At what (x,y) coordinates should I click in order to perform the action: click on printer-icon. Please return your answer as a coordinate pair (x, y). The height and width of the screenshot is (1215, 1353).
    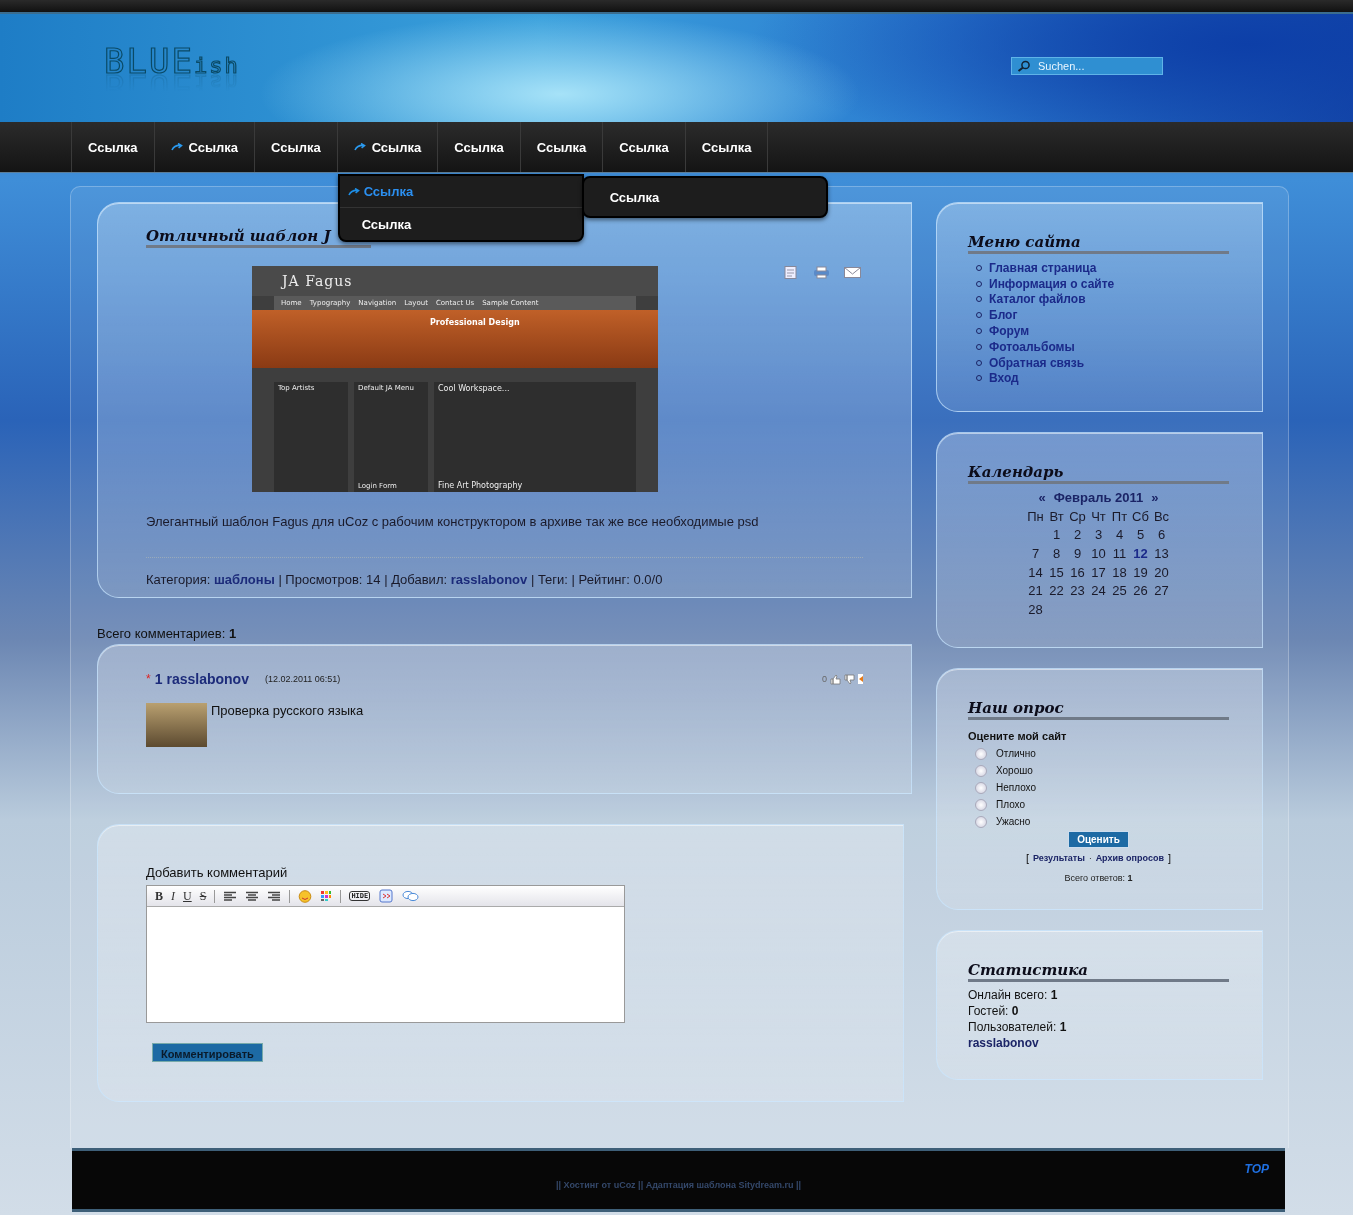
    Looking at the image, I should click on (821, 272).